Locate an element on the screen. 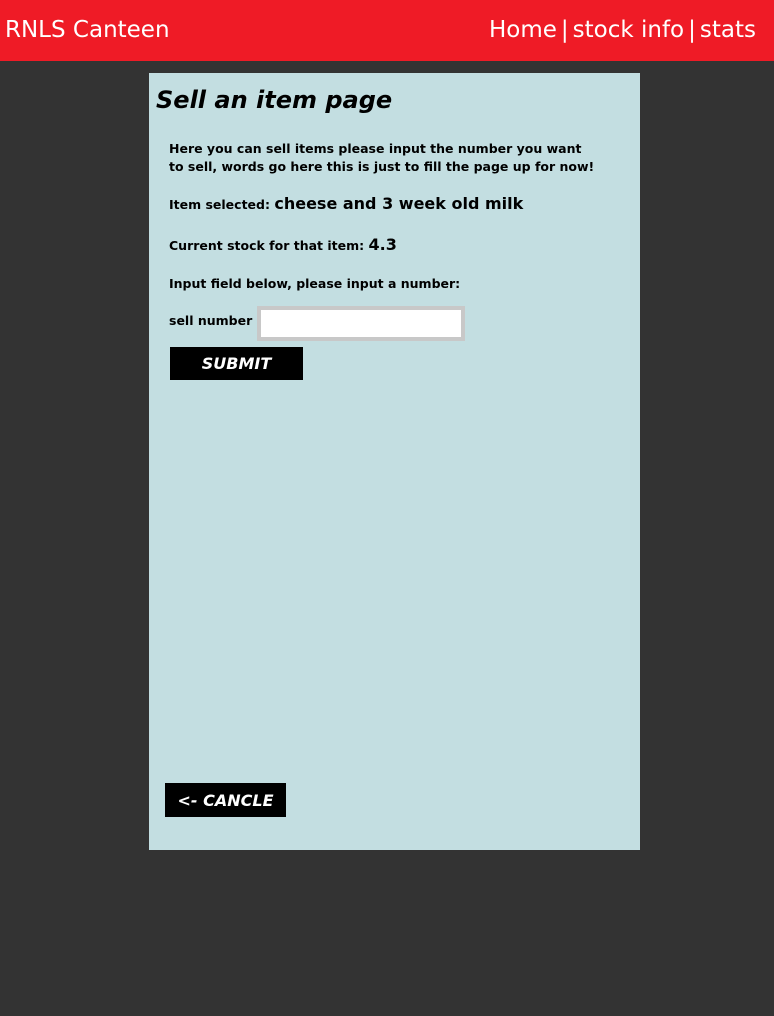 The height and width of the screenshot is (1016, 774). nav-home-link: Home is located at coordinates (523, 30).